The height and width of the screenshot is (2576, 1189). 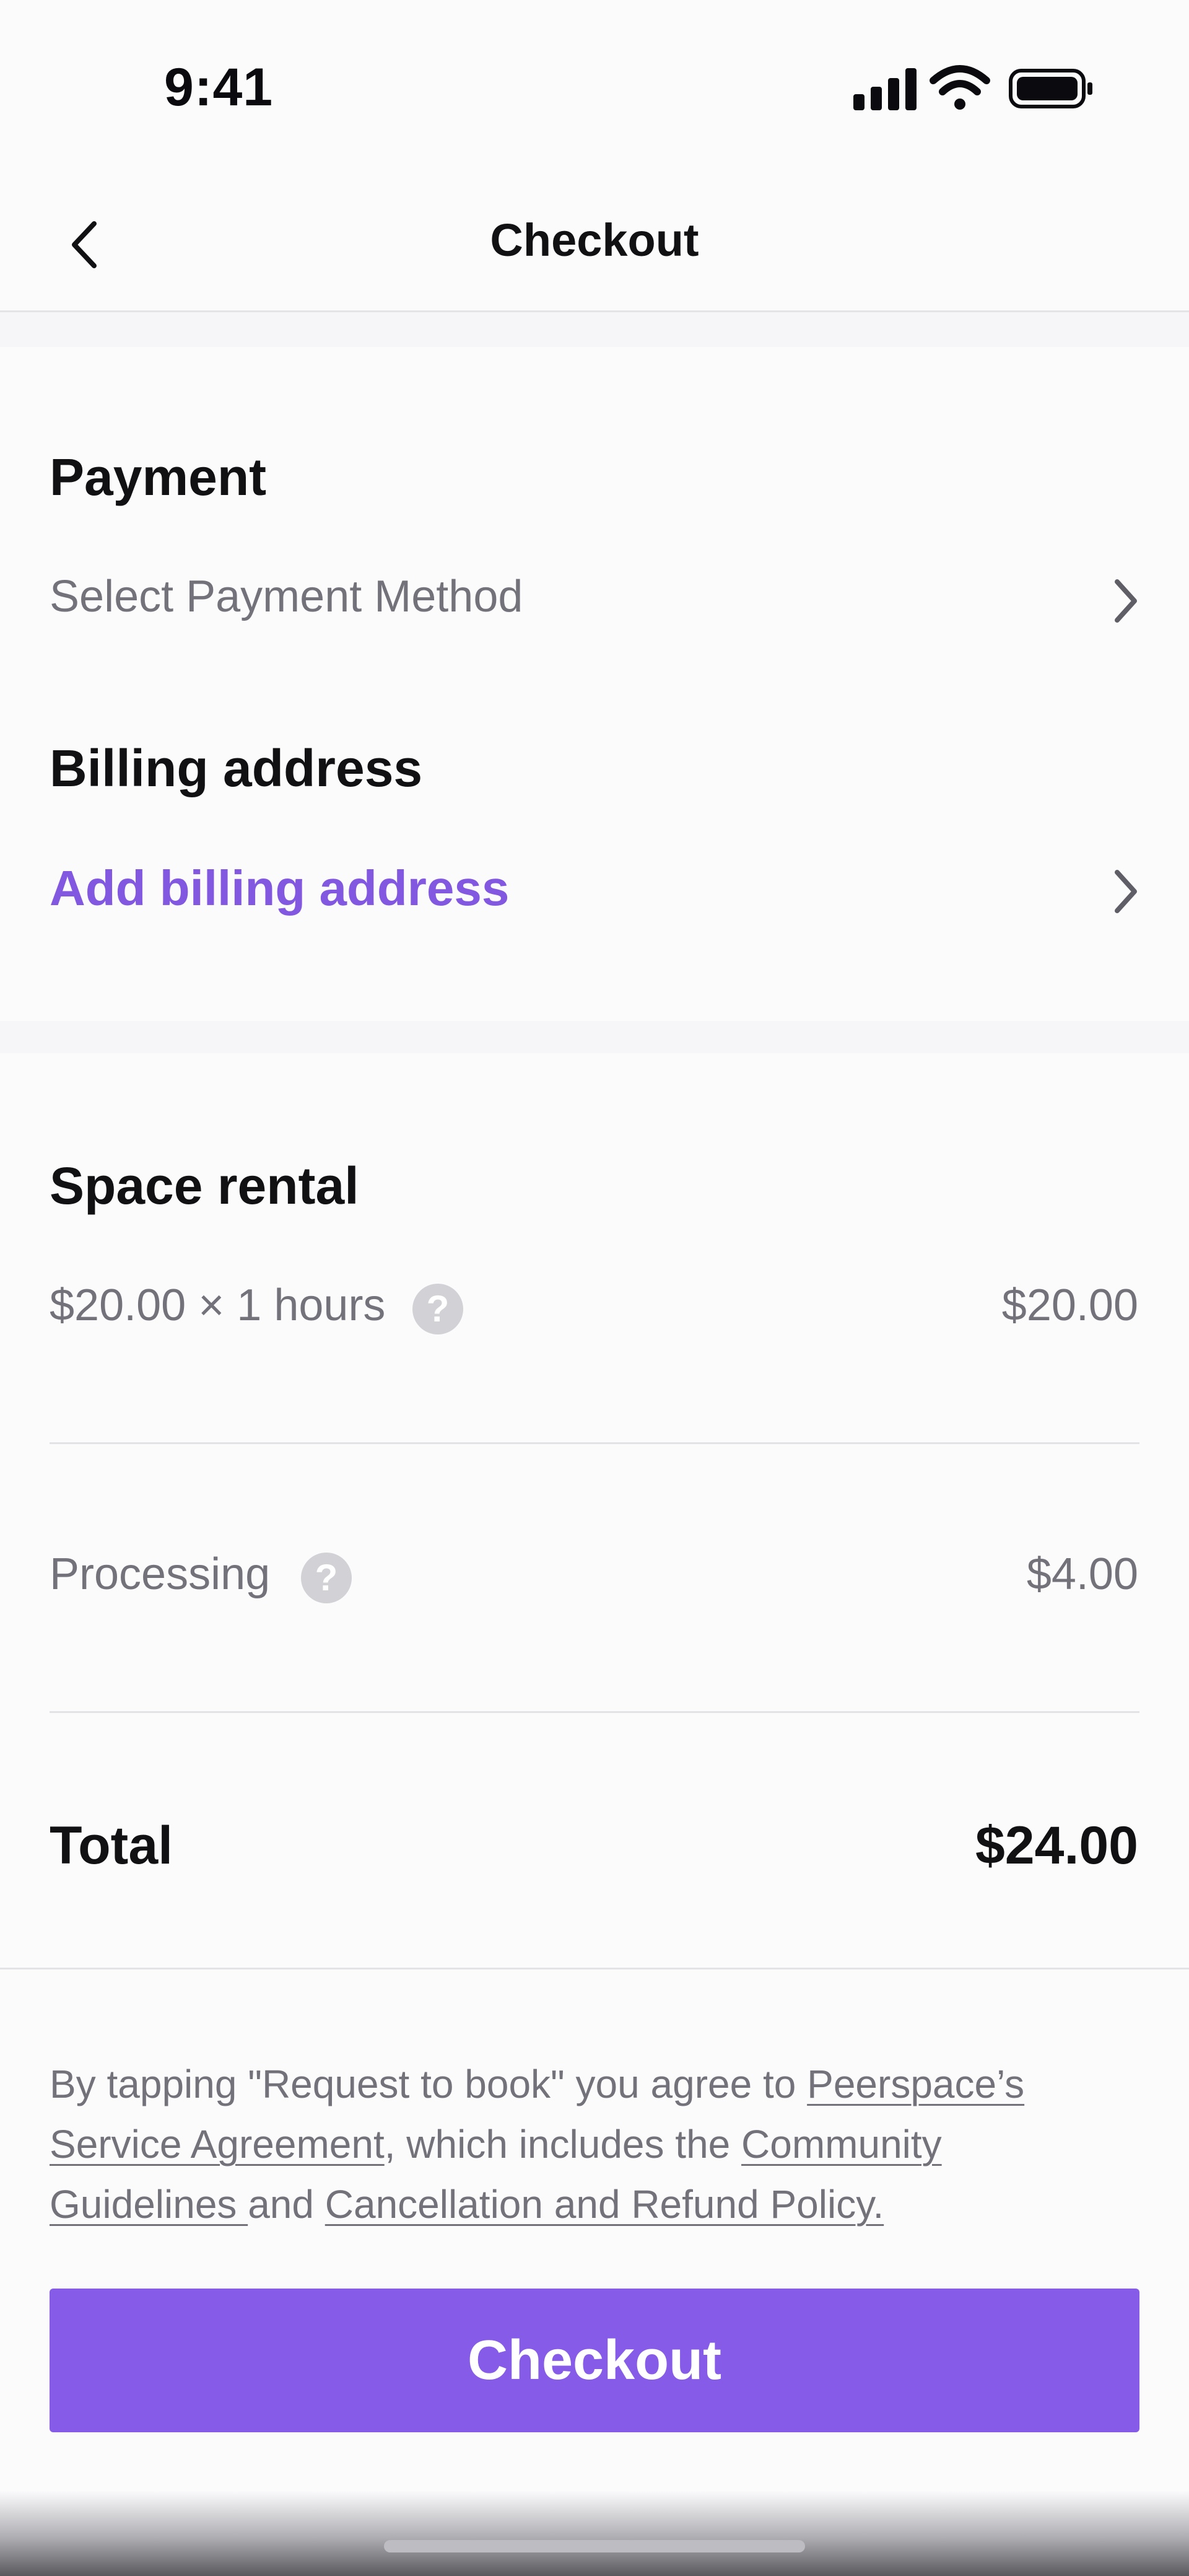 I want to click on total-amount: $24.00, so click(x=1056, y=1845).